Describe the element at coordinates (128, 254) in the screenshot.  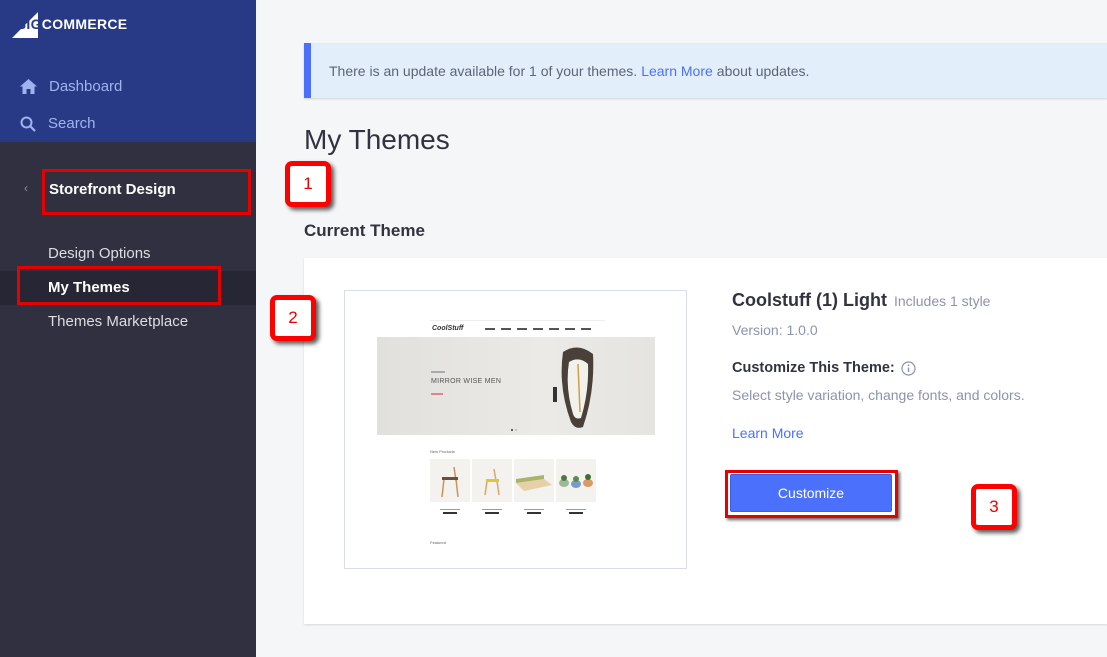
I see `sidebar-item-design-options: Design Options` at that location.